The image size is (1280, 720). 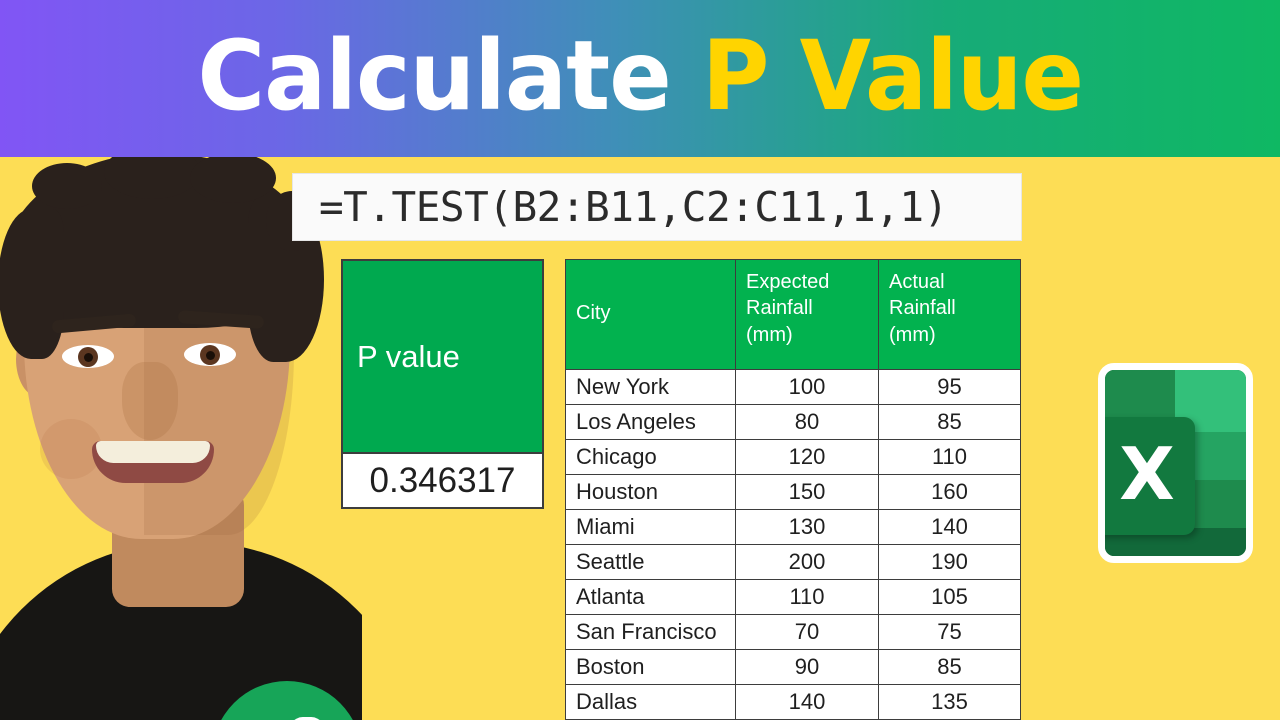 I want to click on column-header-city: City, so click(x=650, y=314).